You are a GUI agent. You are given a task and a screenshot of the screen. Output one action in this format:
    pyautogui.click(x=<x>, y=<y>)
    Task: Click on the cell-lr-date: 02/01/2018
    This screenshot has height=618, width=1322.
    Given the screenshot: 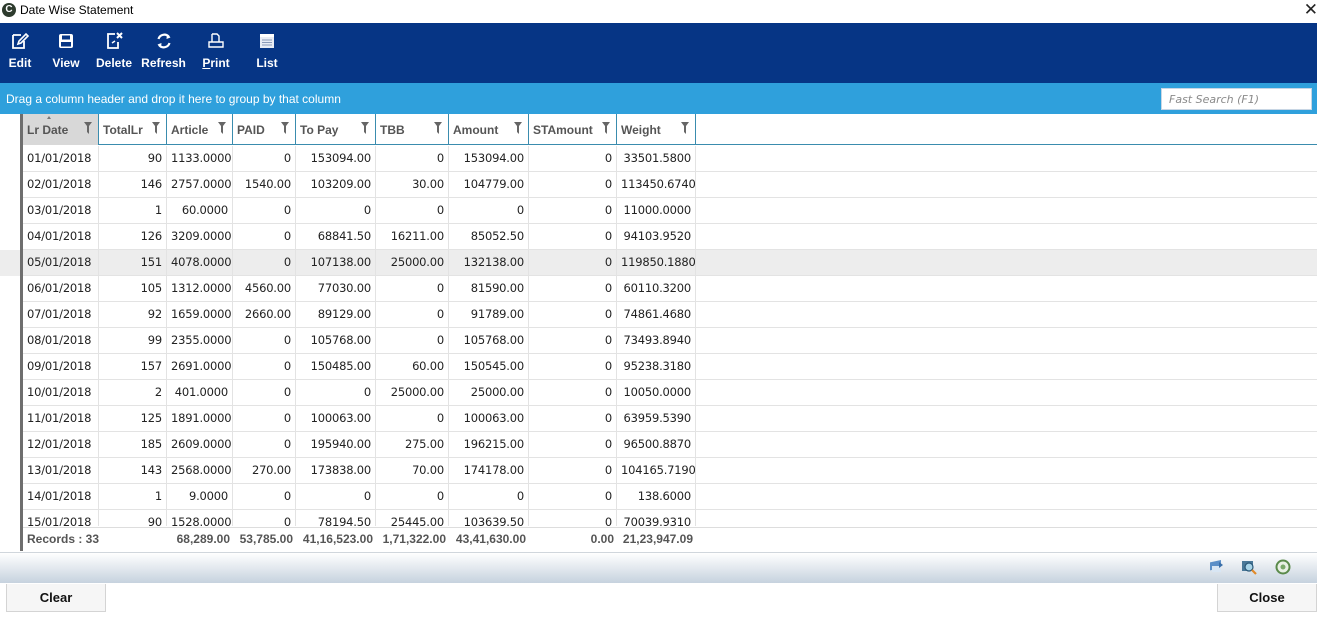 What is the action you would take?
    pyautogui.click(x=61, y=184)
    